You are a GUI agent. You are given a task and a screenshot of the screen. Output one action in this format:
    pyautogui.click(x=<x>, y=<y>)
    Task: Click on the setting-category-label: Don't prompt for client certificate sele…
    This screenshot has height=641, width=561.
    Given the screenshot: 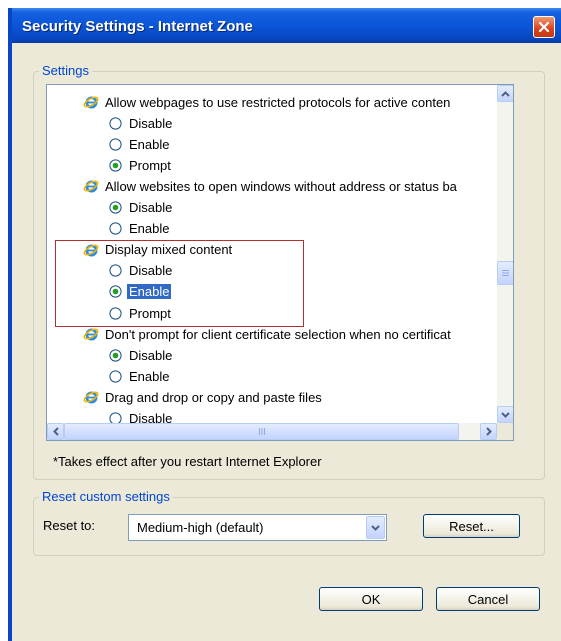 What is the action you would take?
    pyautogui.click(x=278, y=334)
    